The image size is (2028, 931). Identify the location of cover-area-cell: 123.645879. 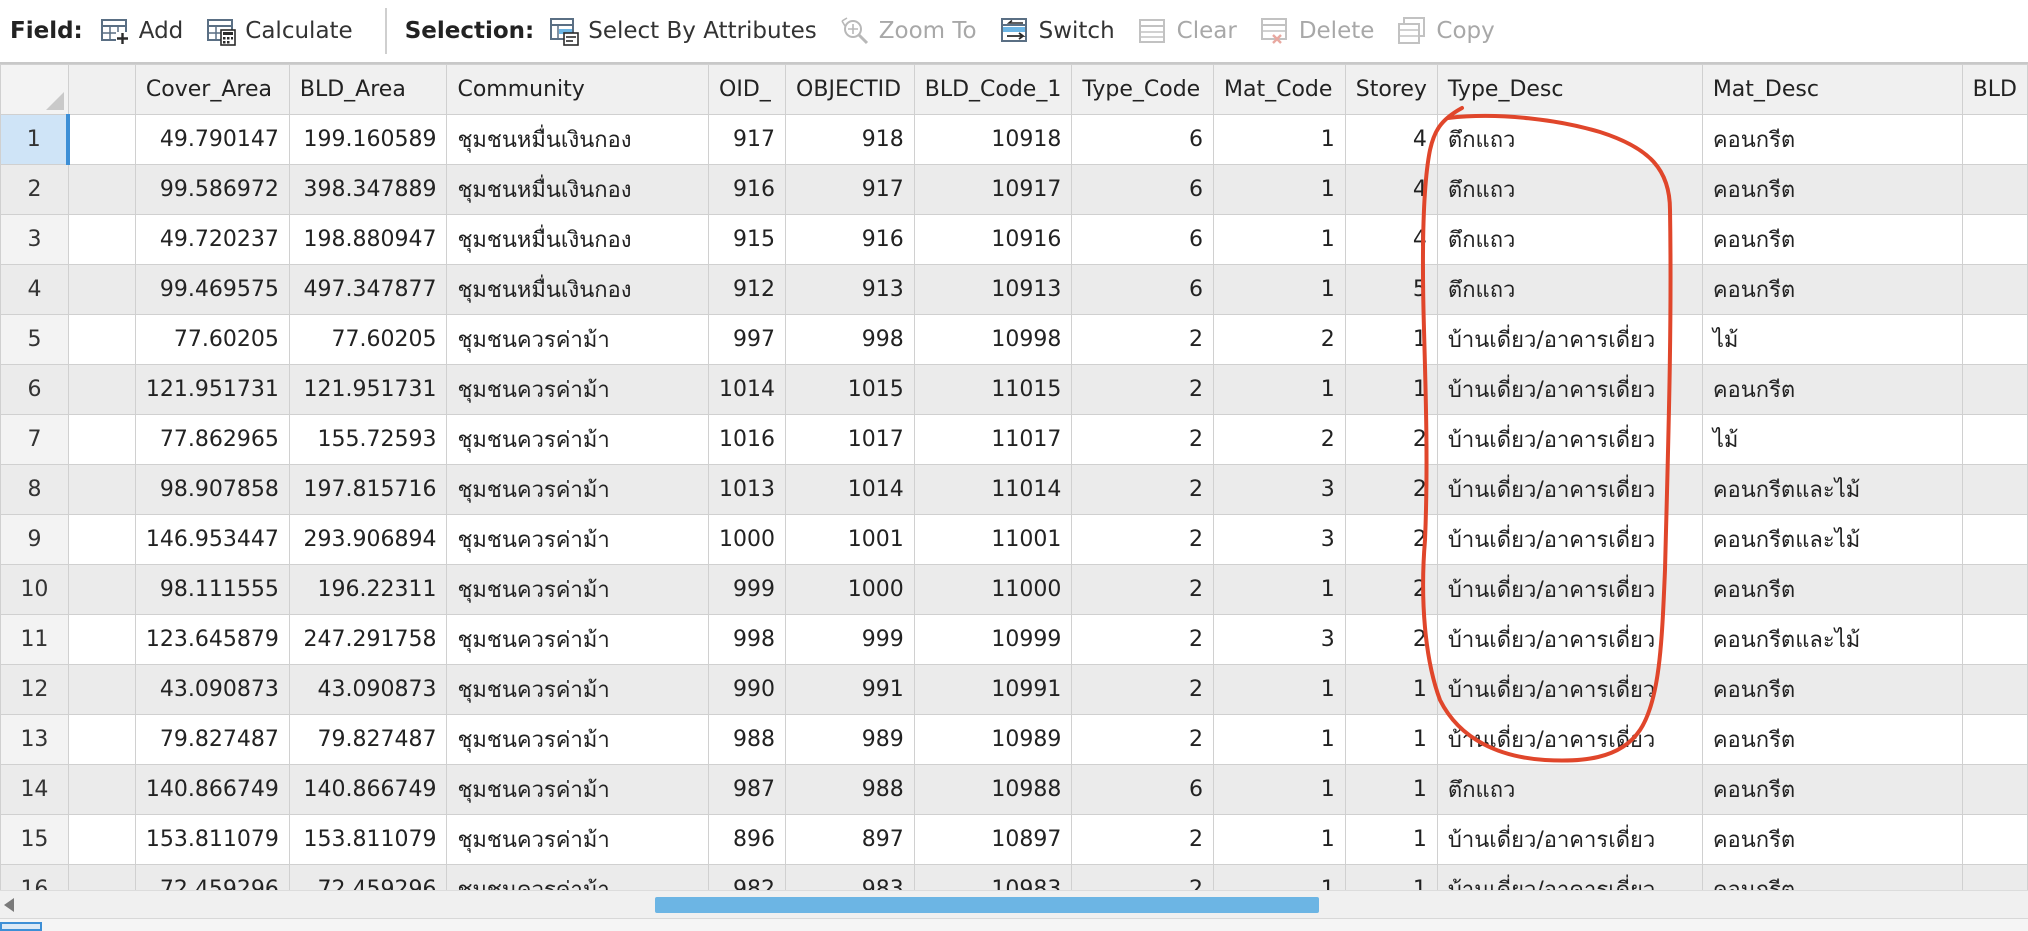
(212, 639).